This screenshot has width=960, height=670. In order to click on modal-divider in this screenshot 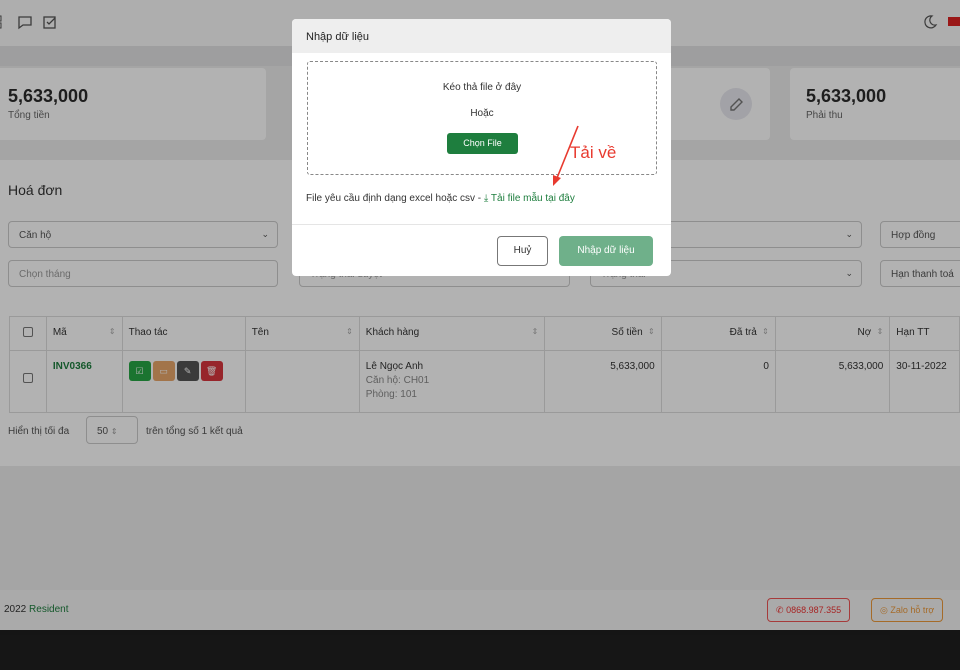, I will do `click(481, 224)`.